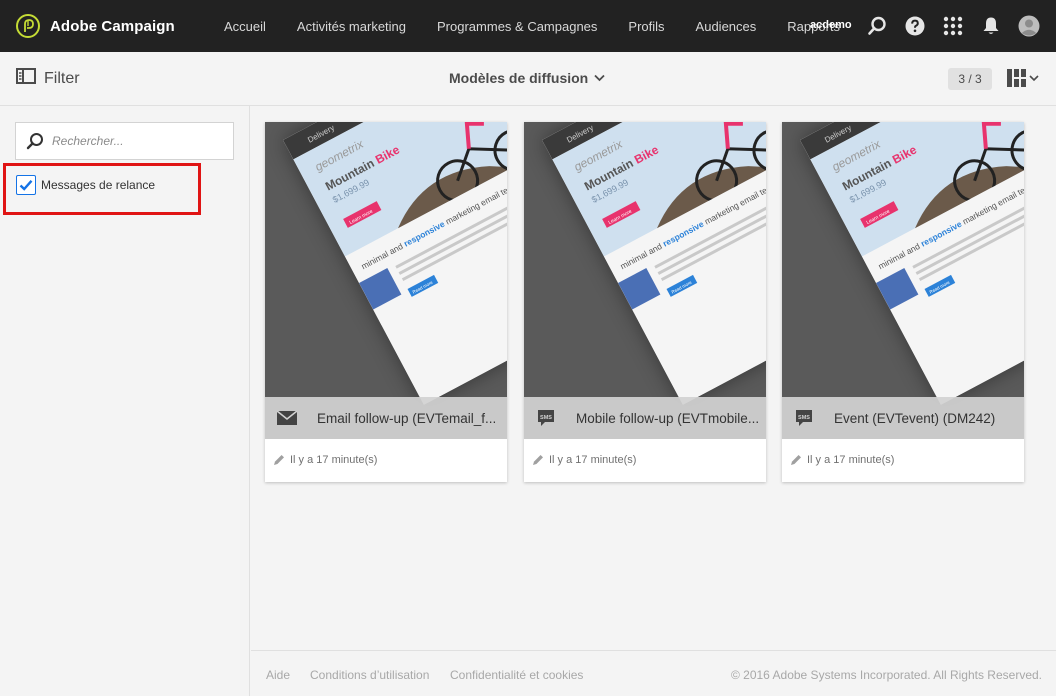  What do you see at coordinates (970, 79) in the screenshot?
I see `count-badge: 3 / 3` at bounding box center [970, 79].